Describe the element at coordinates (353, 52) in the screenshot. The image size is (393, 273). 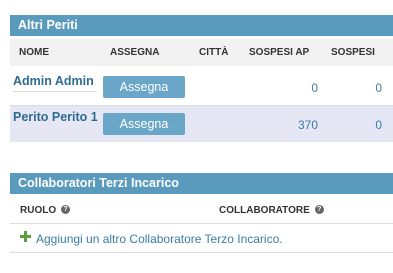
I see `col-sospesi: SOSPESI` at that location.